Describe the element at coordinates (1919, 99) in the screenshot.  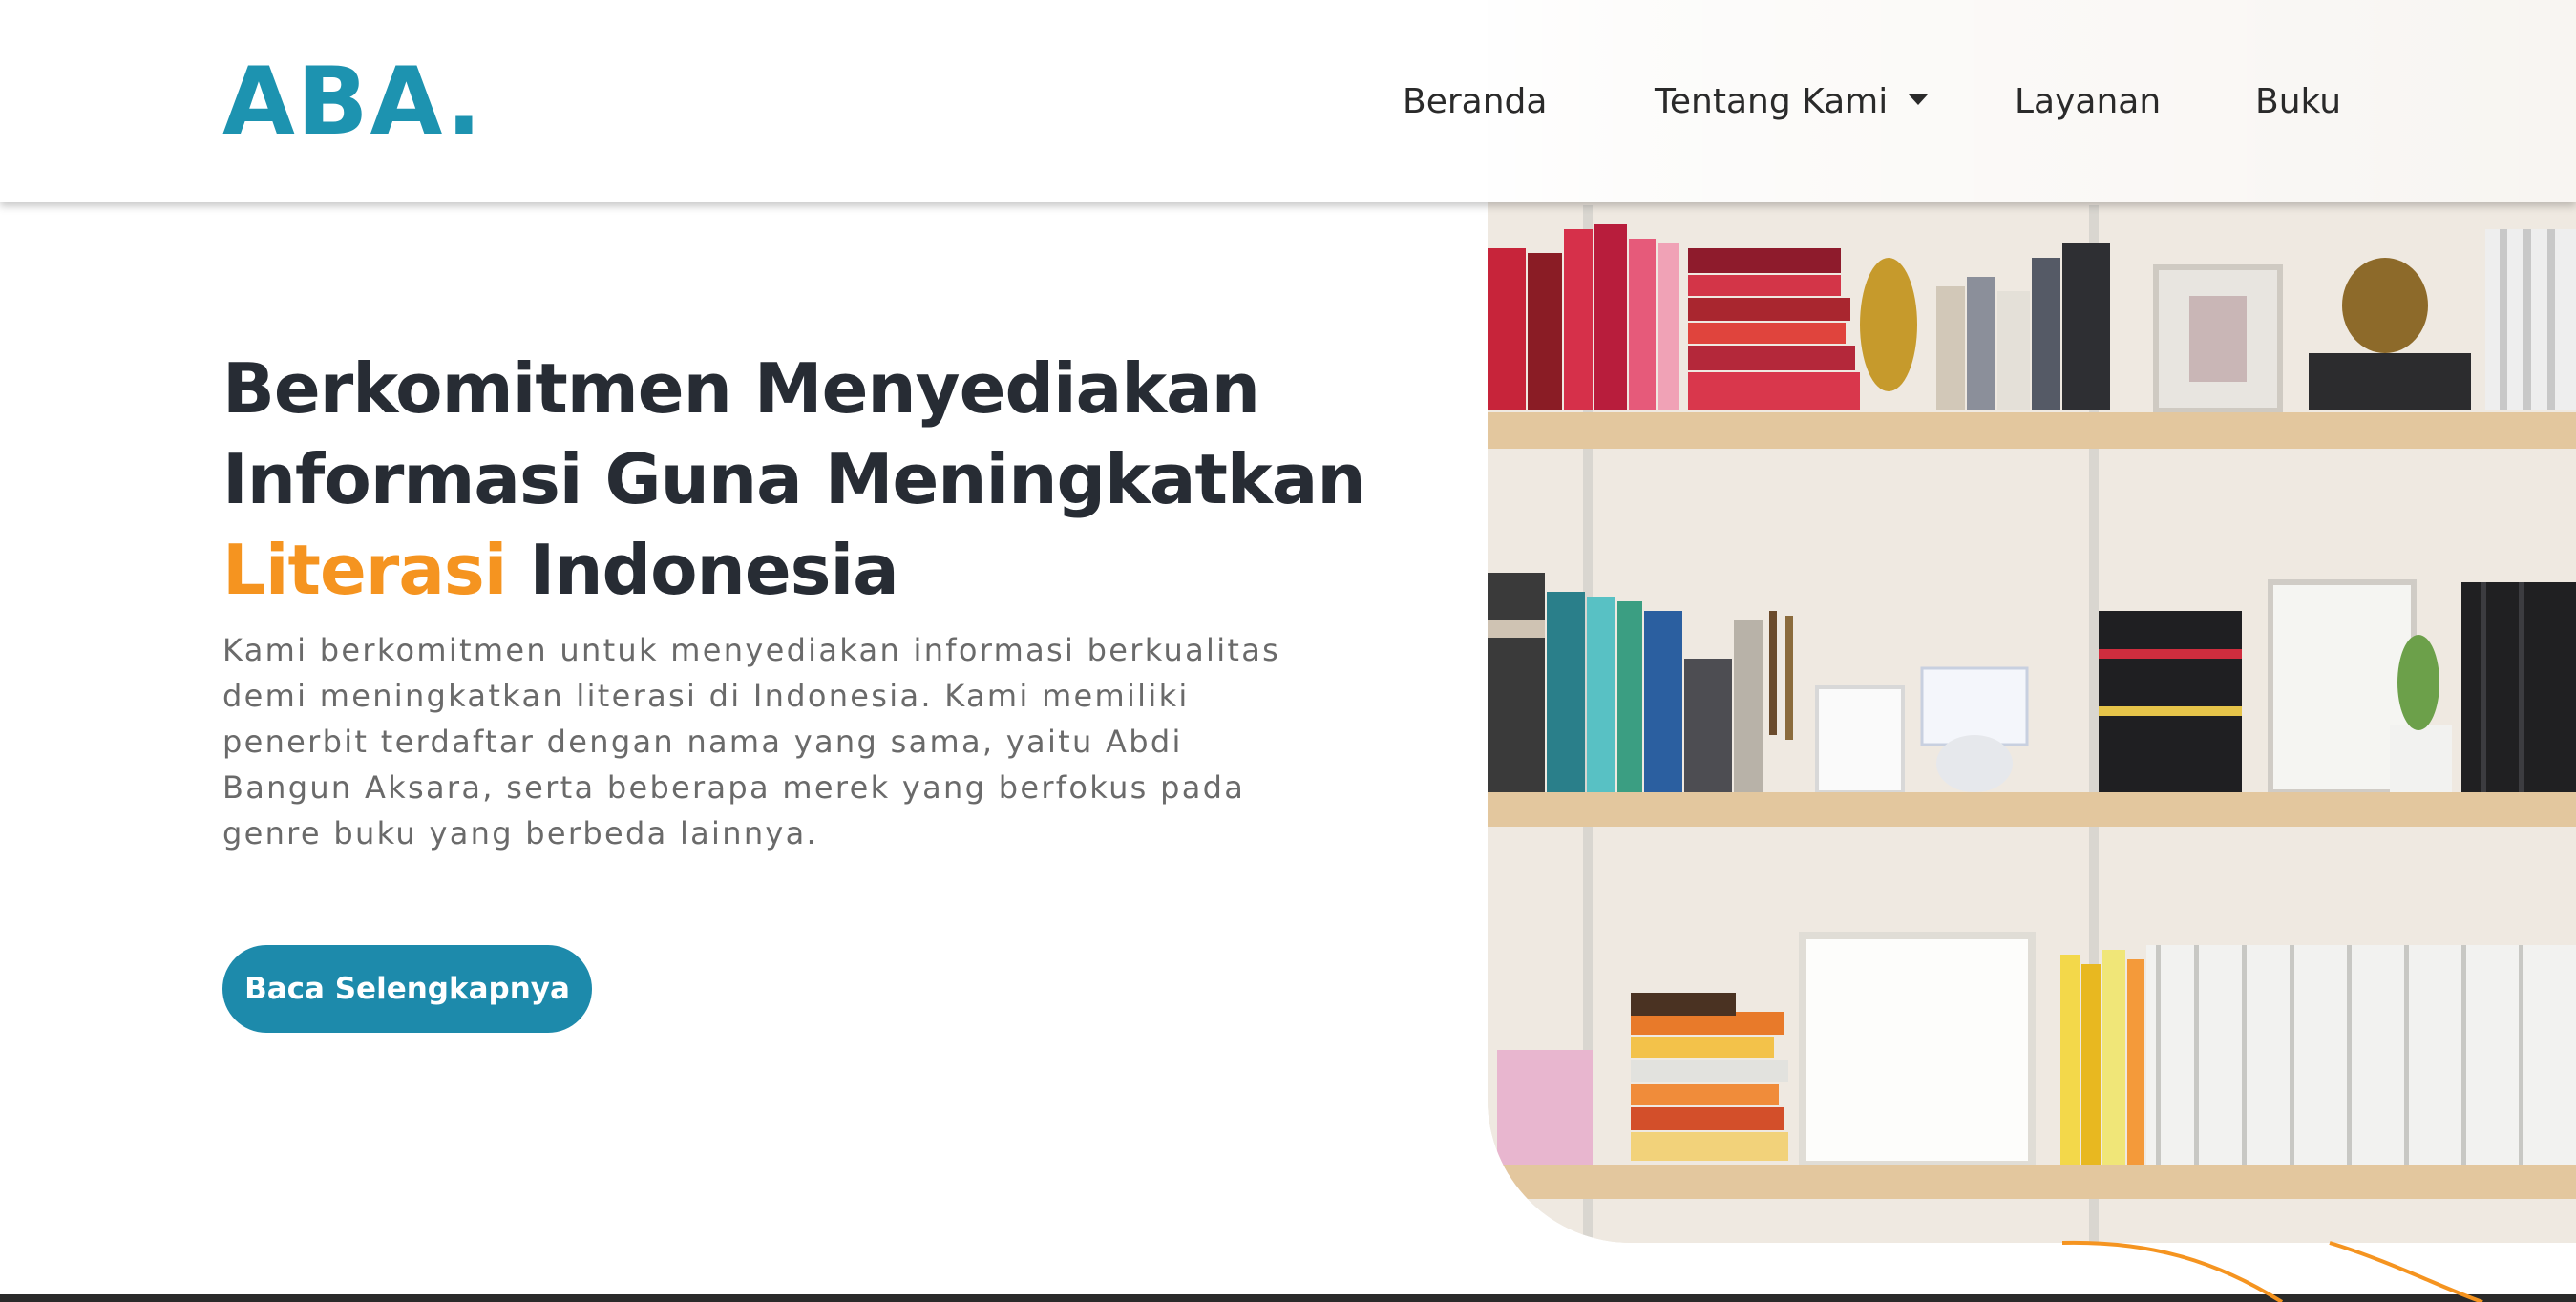
I see `caret-down-icon` at that location.